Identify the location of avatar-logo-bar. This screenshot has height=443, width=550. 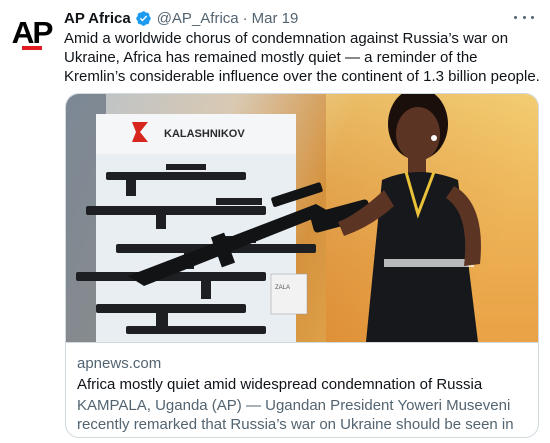
(32, 48).